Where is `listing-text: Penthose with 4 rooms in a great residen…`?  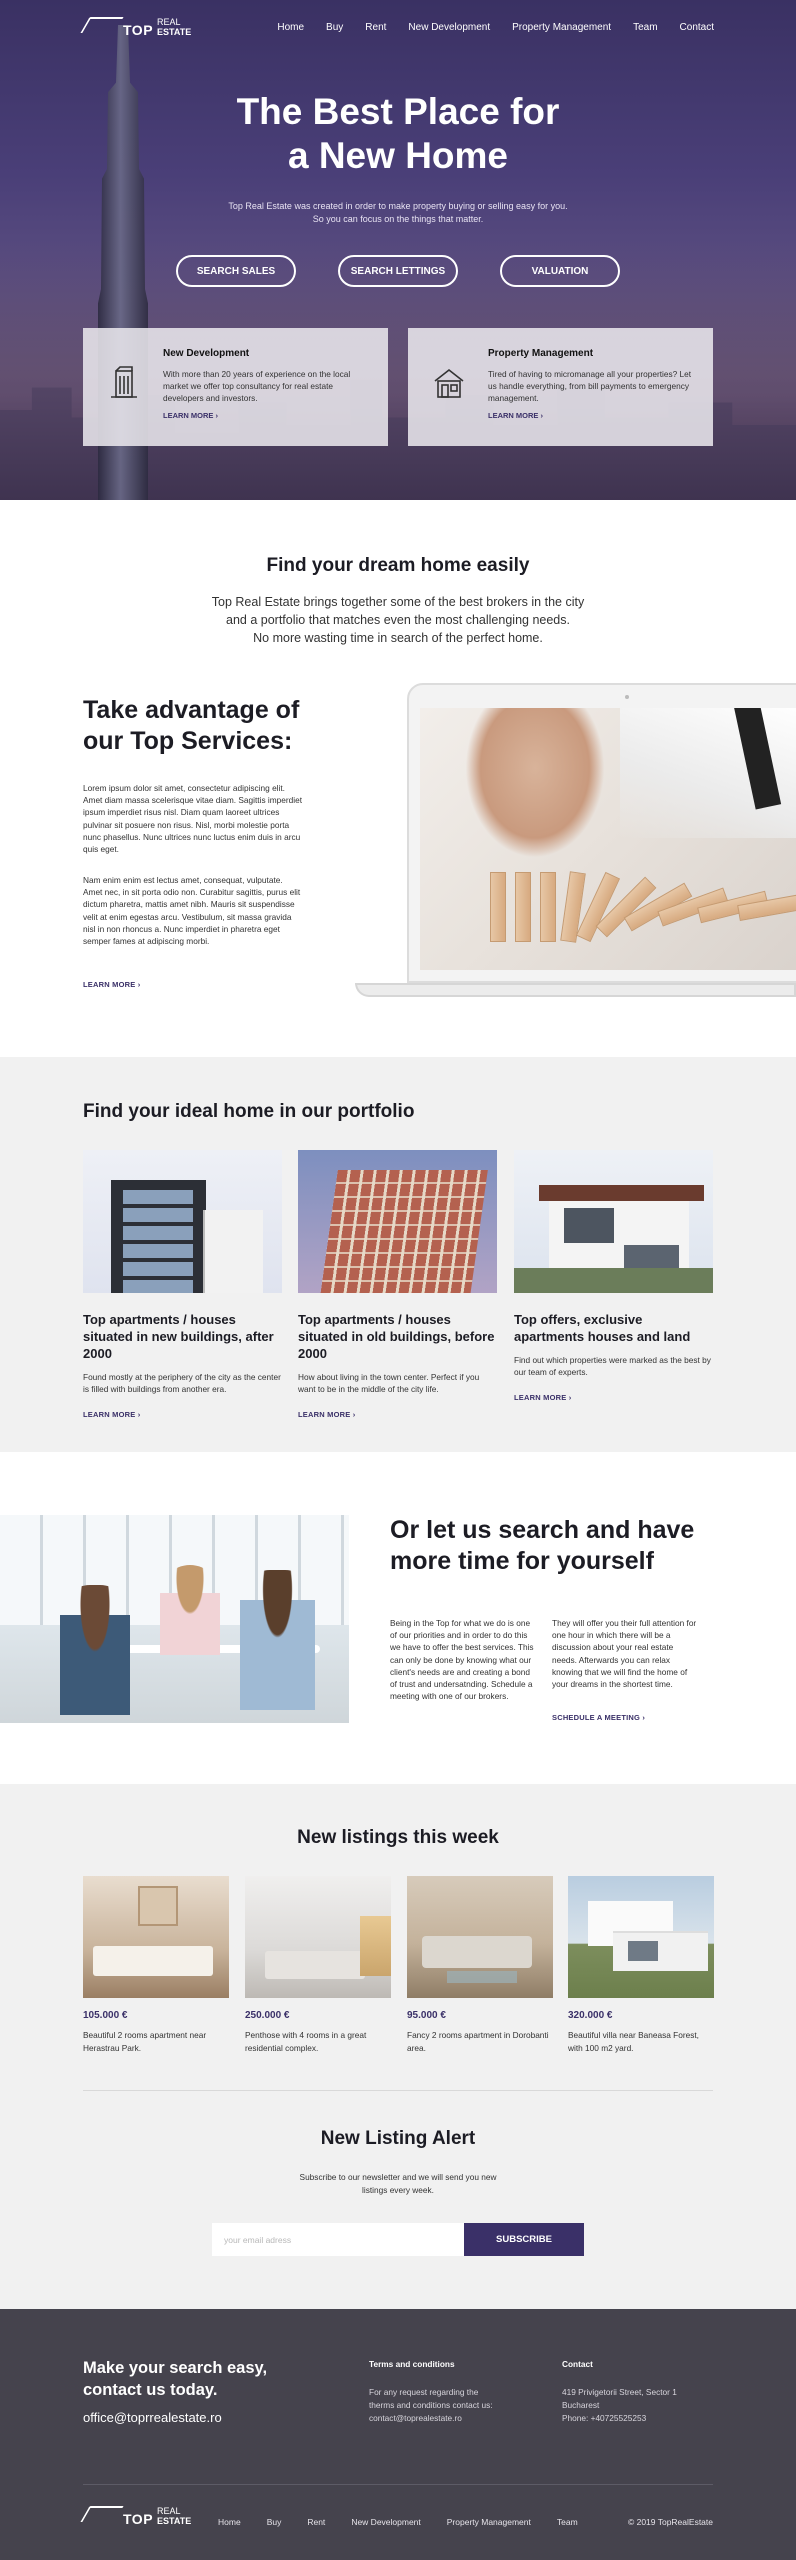 listing-text: Penthose with 4 rooms in a great residen… is located at coordinates (306, 2041).